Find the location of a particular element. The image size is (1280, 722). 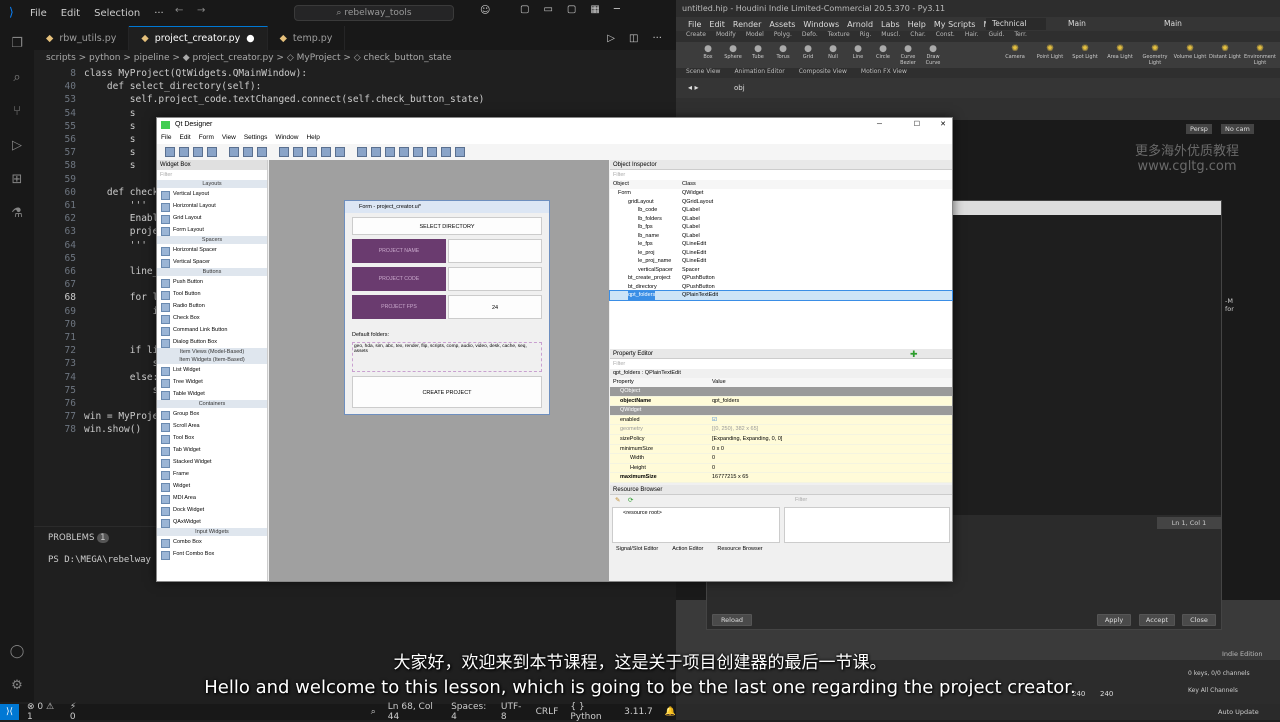

widget-item: Tool Button is located at coordinates (212, 294).